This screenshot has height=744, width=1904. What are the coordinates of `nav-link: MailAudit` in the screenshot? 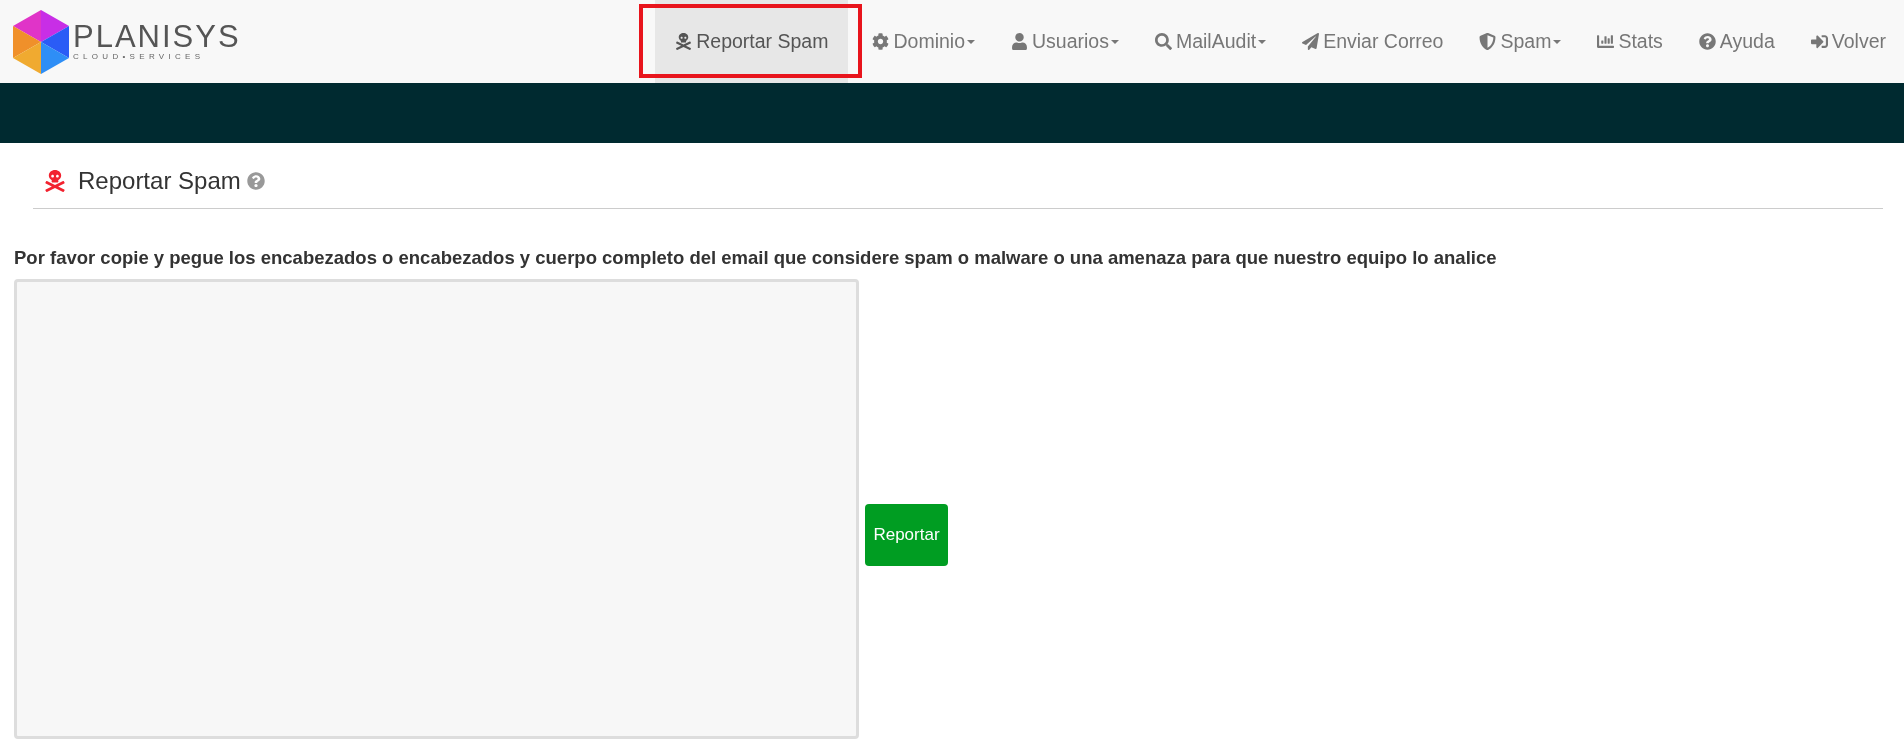 It's located at (1210, 41).